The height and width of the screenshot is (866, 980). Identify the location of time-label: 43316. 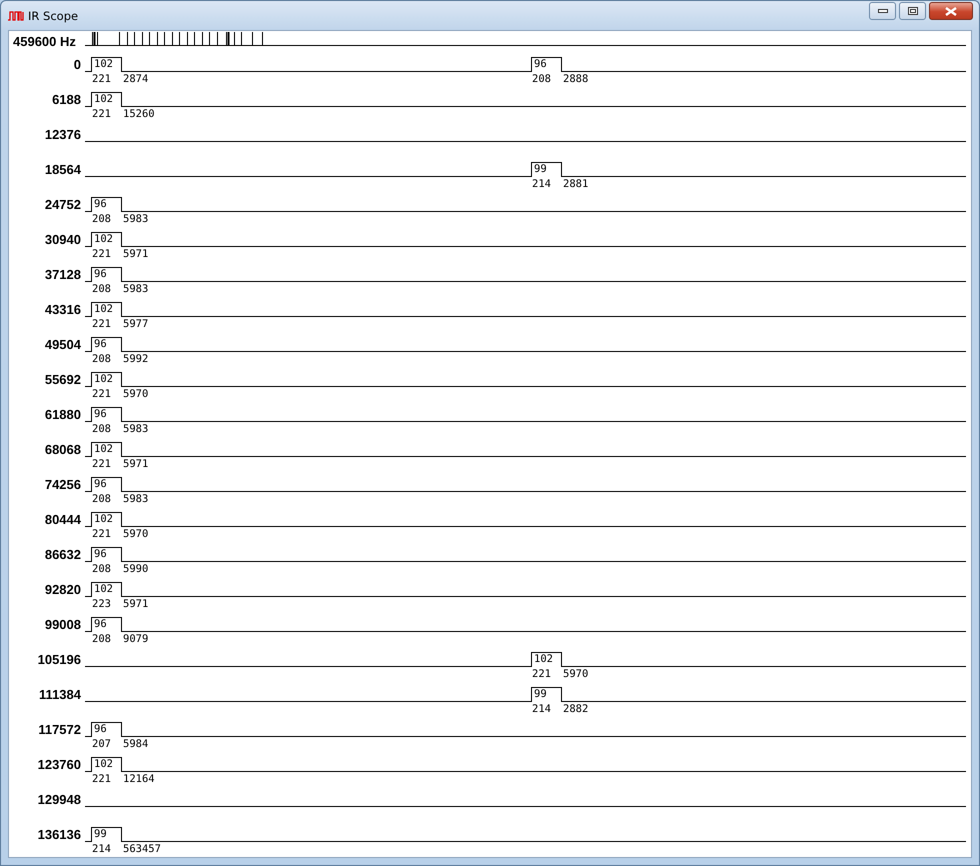
(63, 310).